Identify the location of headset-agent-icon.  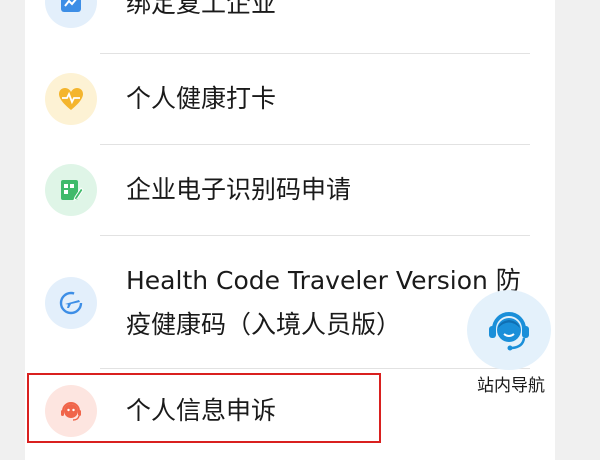
(509, 331).